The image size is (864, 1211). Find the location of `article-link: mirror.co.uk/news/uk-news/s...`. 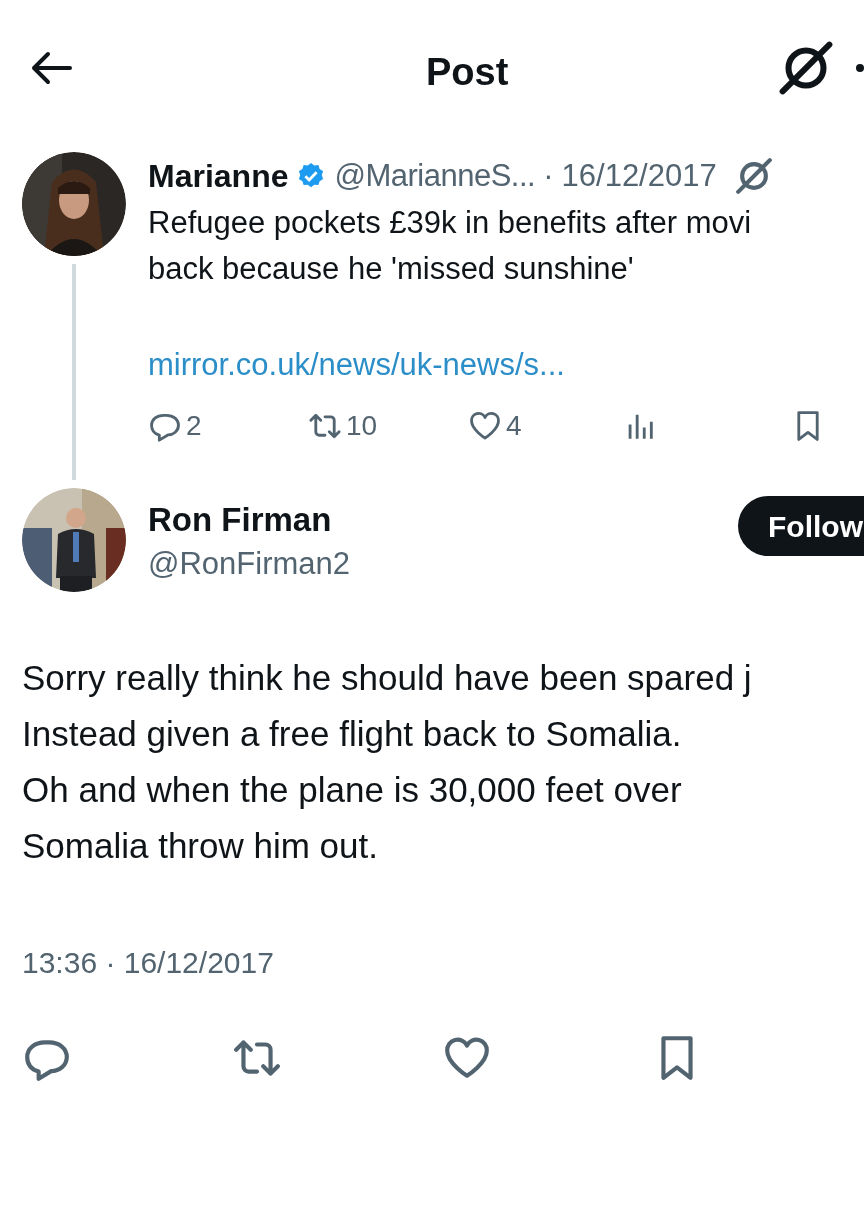

article-link: mirror.co.uk/news/uk-news/s... is located at coordinates (356, 365).